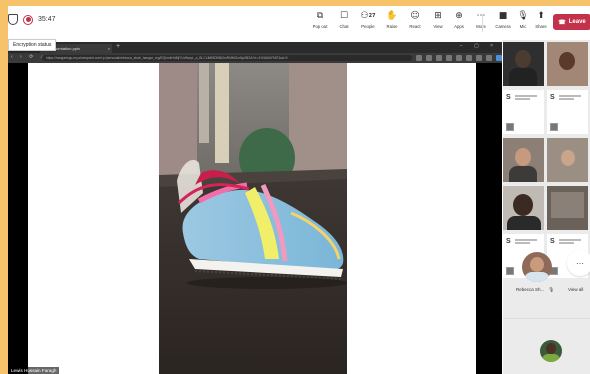 This screenshot has width=590, height=374. I want to click on raise-hand-icon: ✋, so click(392, 16).